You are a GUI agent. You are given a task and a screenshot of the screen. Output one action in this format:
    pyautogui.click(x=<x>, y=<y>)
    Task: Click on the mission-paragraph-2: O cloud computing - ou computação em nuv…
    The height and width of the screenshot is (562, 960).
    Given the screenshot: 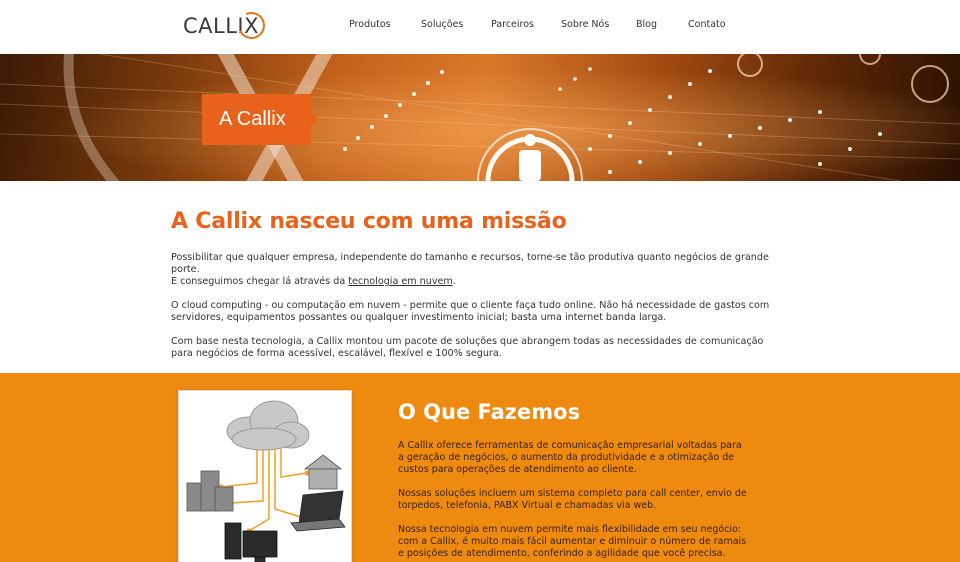 What is the action you would take?
    pyautogui.click(x=470, y=311)
    